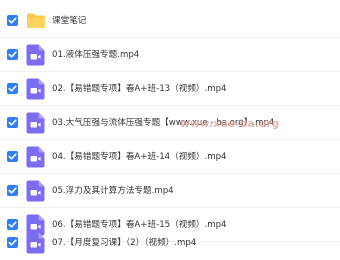  What do you see at coordinates (113, 191) in the screenshot?
I see `file-name: 05.浮力及其计算方法专题.mp4` at bounding box center [113, 191].